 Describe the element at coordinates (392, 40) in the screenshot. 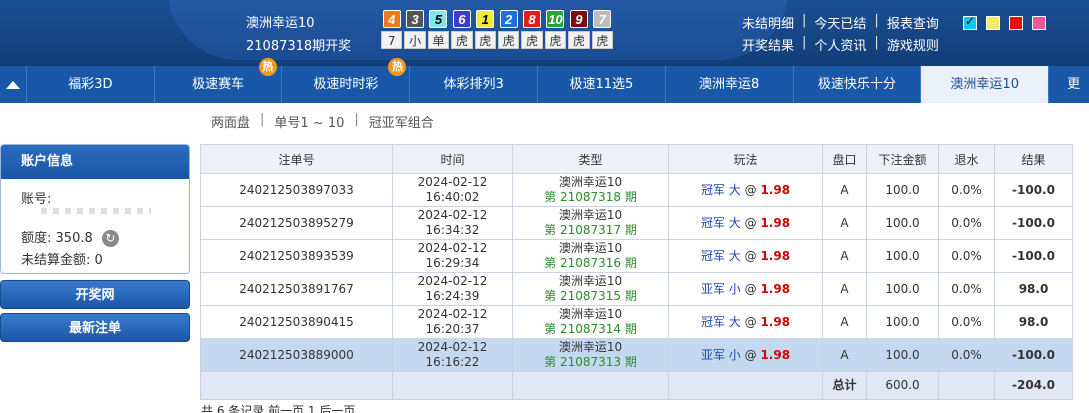

I see `ball-stat: 7` at that location.